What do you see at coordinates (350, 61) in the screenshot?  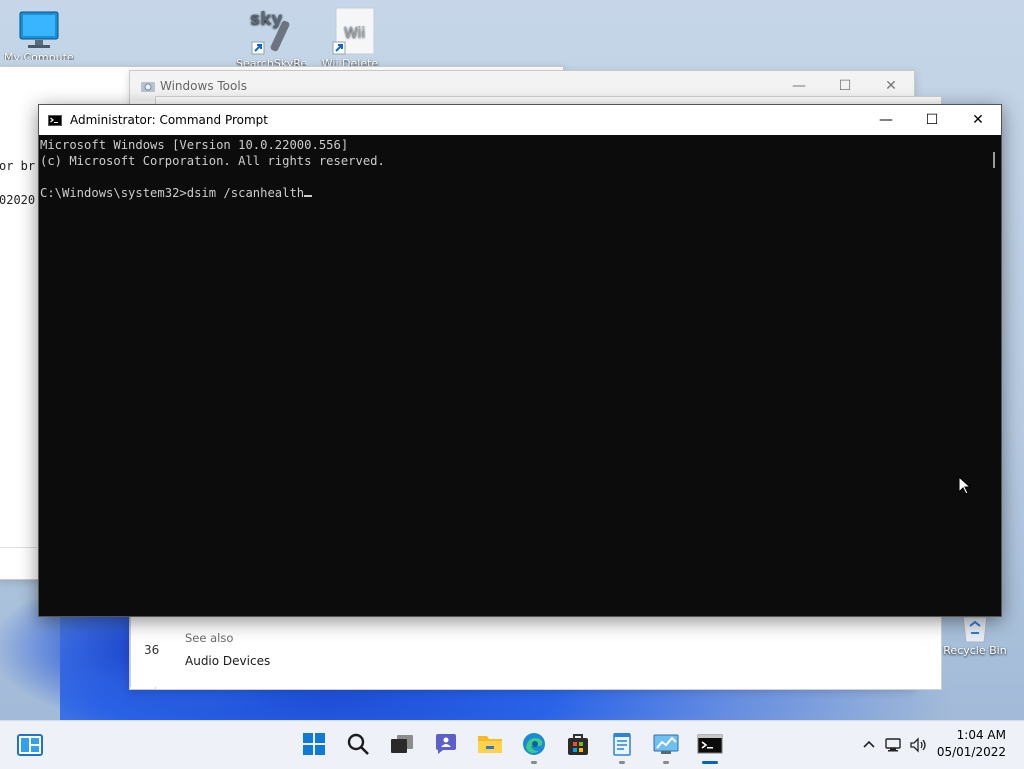 I see `desktop-icon-label: Wii Delete` at bounding box center [350, 61].